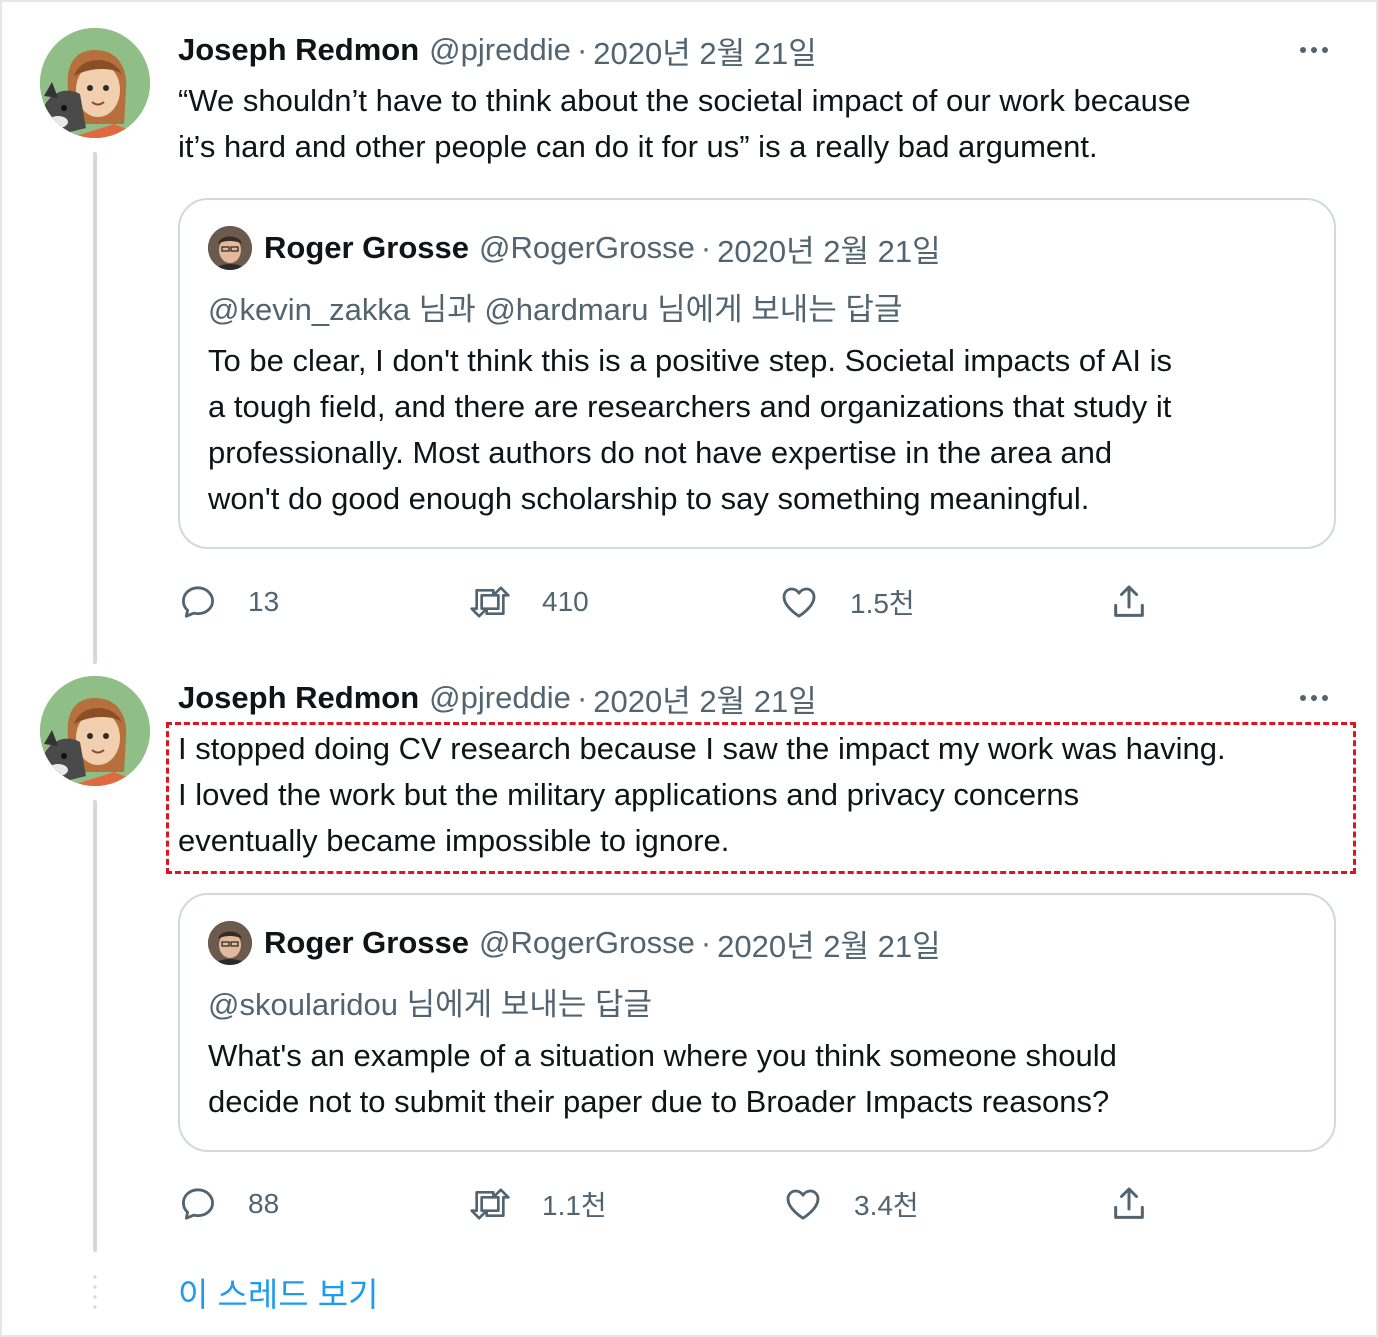 The width and height of the screenshot is (1378, 1337). Describe the element at coordinates (574, 1205) in the screenshot. I see `retweet-count: 1.1천` at that location.